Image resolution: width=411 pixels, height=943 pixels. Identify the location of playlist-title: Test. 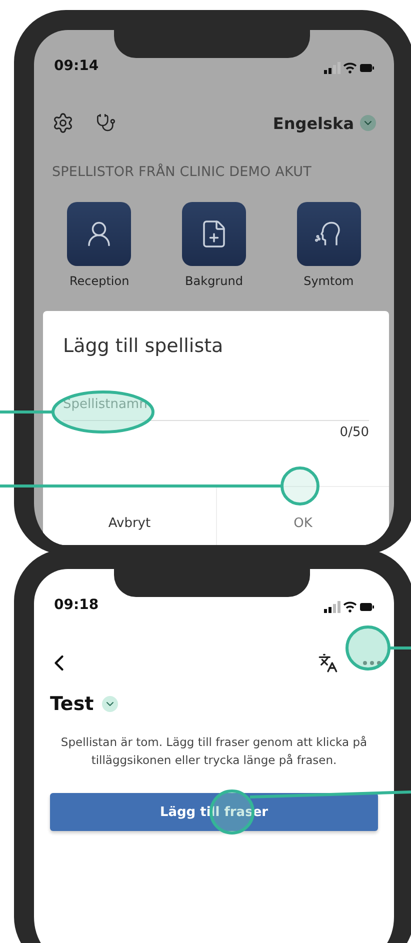
(72, 704).